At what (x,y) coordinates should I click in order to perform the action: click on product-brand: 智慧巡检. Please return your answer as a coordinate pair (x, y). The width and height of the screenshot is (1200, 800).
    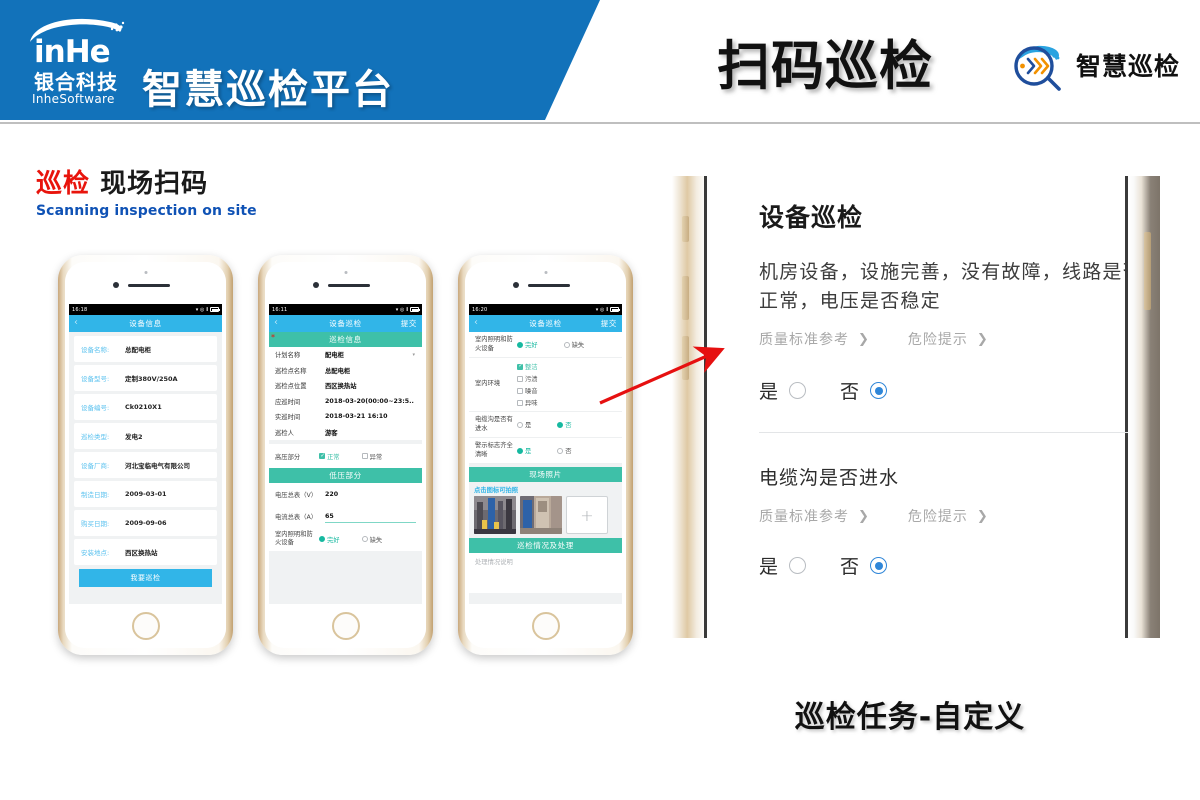
    Looking at the image, I should click on (1095, 65).